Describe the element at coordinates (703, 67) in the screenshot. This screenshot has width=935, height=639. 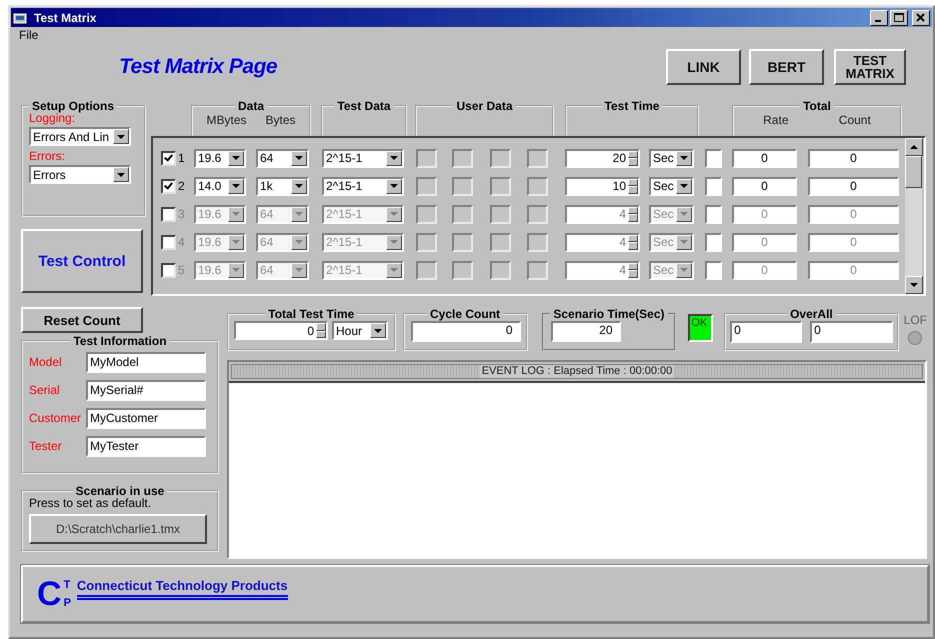
I see `nav-button: LINK` at that location.